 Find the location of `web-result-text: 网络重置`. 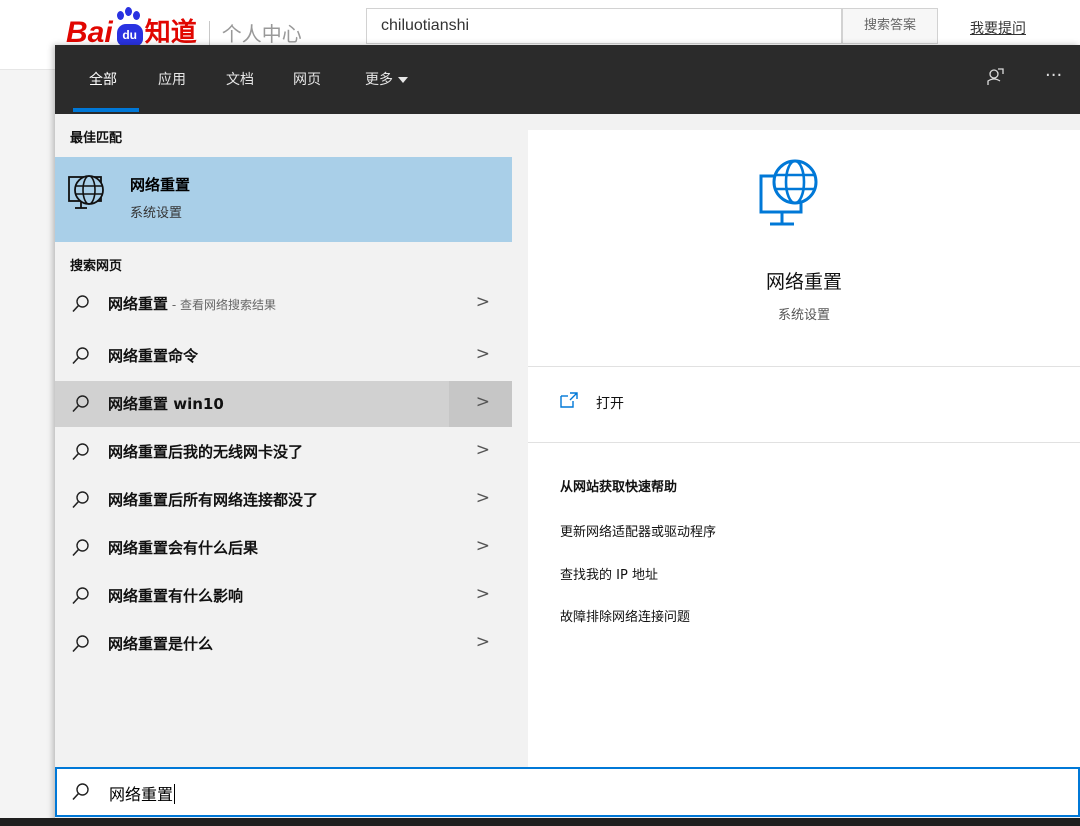

web-result-text: 网络重置 is located at coordinates (138, 304).